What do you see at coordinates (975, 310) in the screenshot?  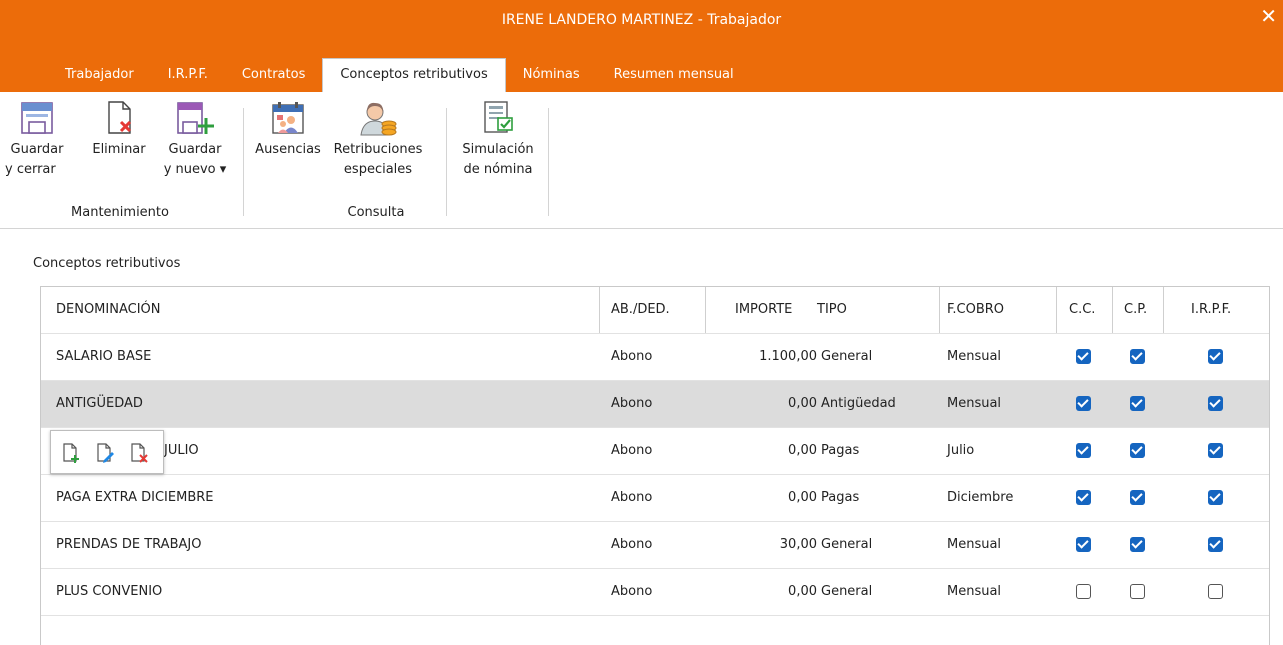 I see `header-fcobro: F.COBRO` at bounding box center [975, 310].